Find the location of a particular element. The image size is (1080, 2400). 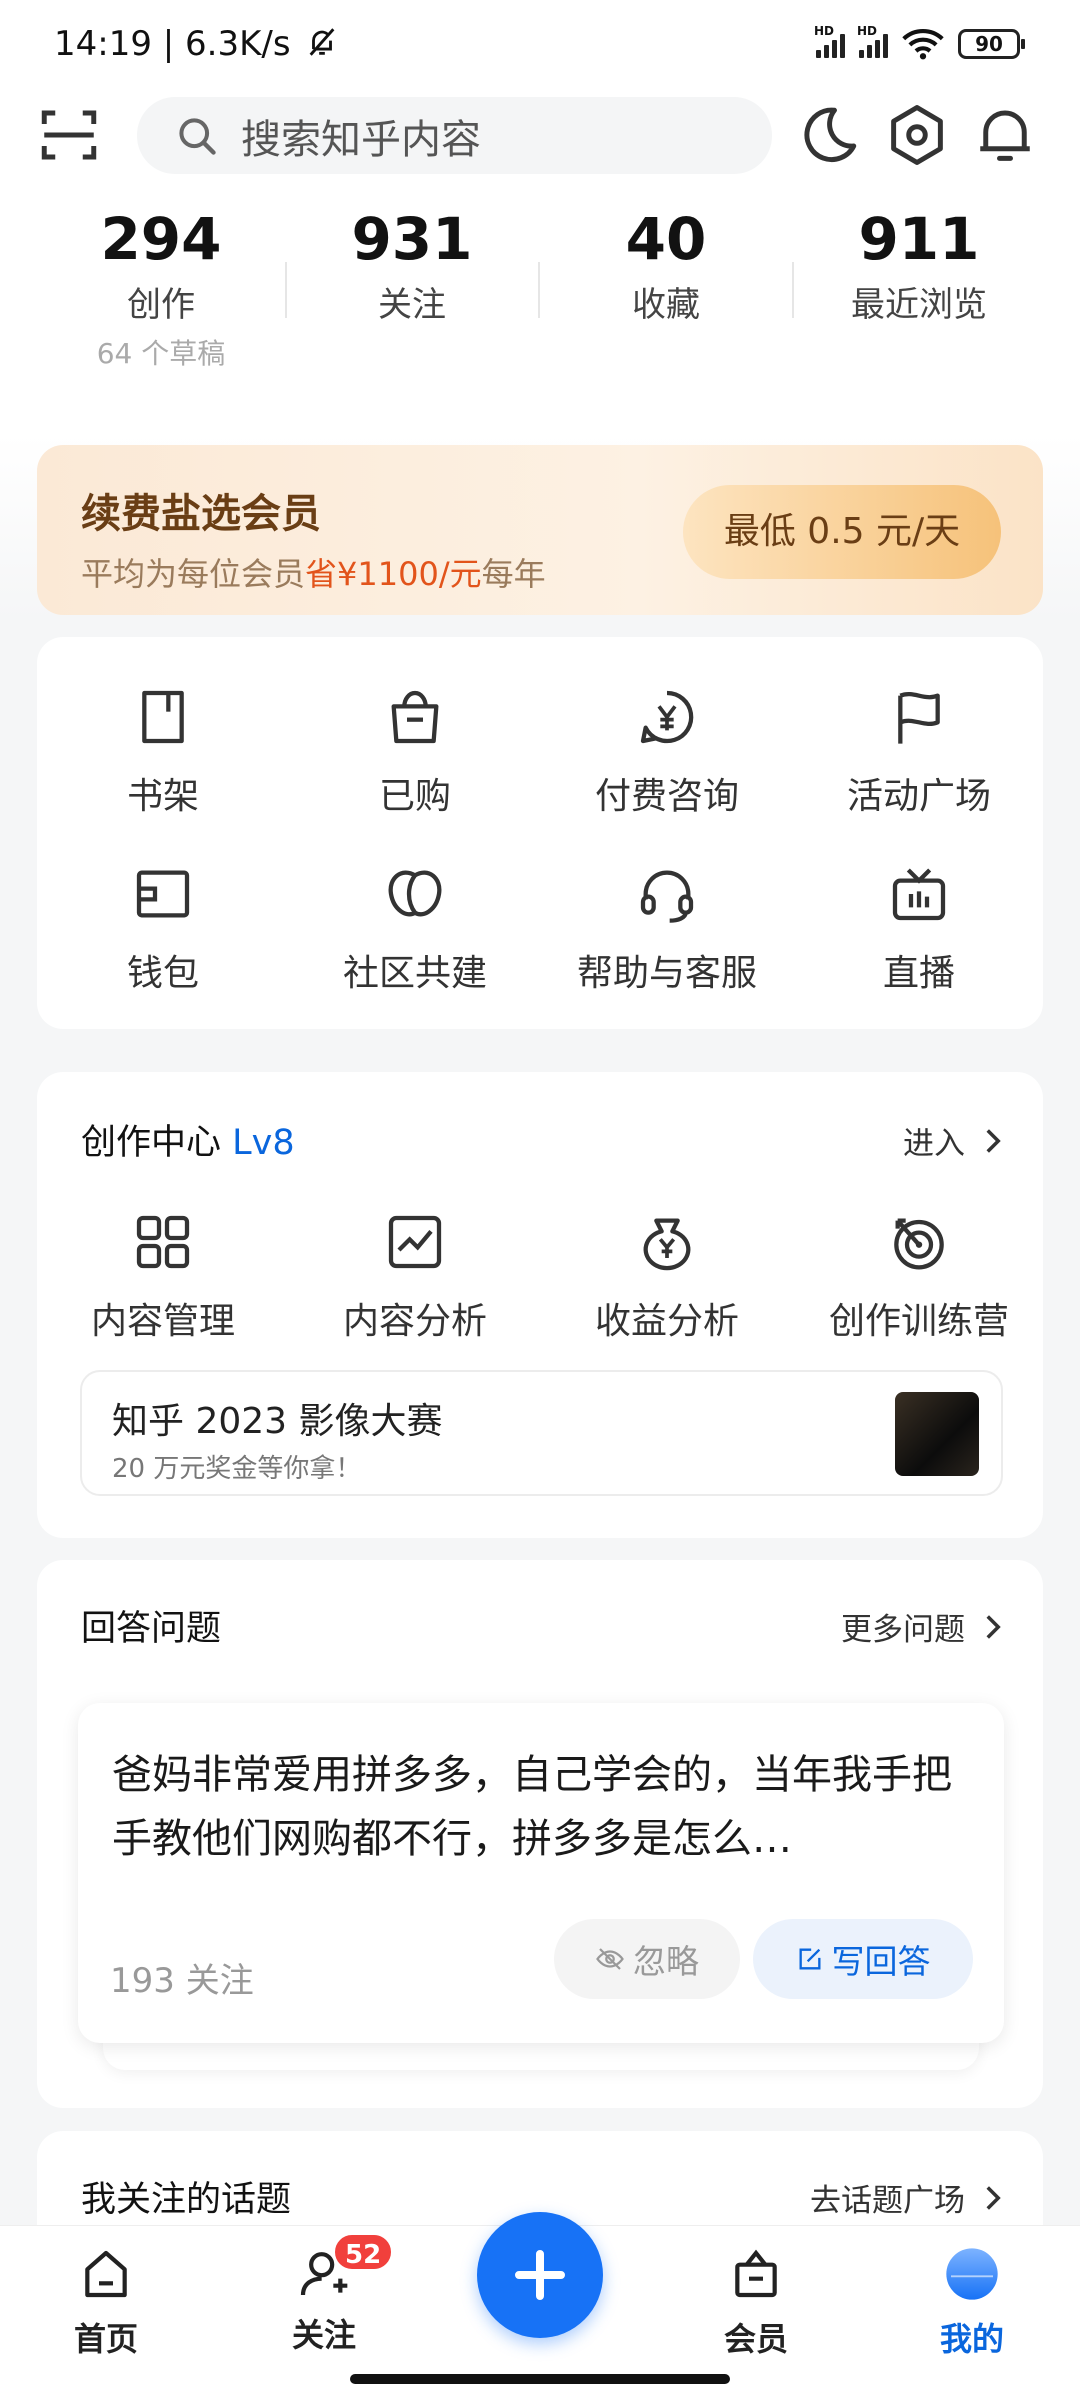

tool-paid-consult: 付费咨询 is located at coordinates (667, 752).